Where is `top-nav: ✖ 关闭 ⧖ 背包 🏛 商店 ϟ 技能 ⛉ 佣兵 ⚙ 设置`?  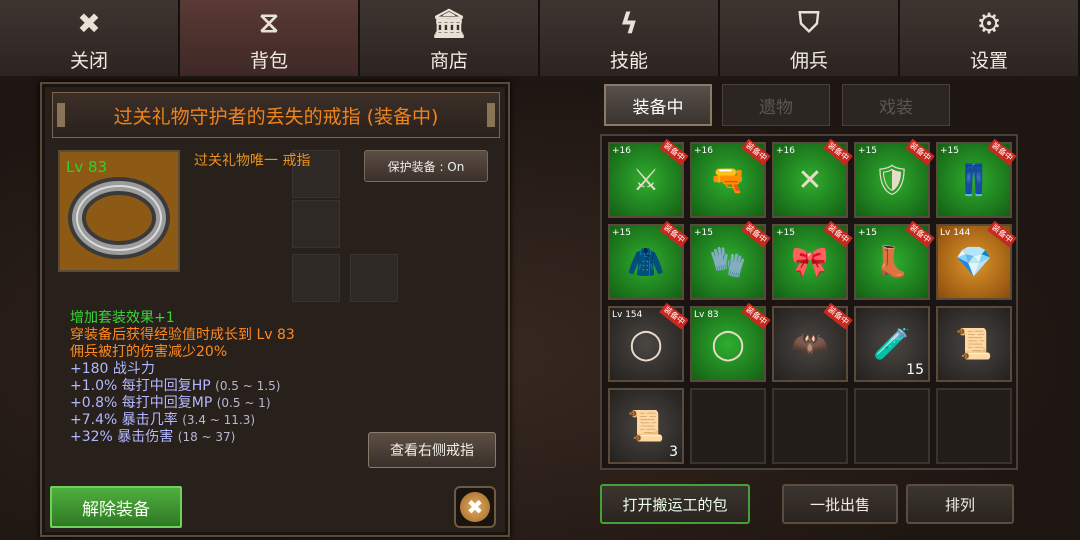
top-nav: ✖ 关闭 ⧖ 背包 🏛 商店 ϟ 技能 ⛉ 佣兵 ⚙ 设置 is located at coordinates (540, 38).